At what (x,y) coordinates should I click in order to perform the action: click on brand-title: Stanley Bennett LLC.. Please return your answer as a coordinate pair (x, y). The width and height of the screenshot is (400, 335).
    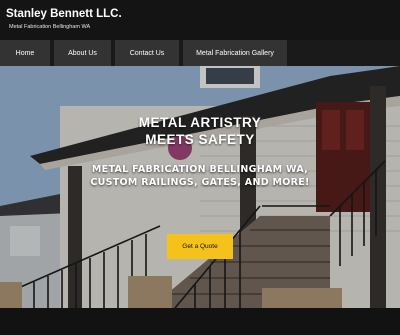
    Looking at the image, I should click on (64, 14).